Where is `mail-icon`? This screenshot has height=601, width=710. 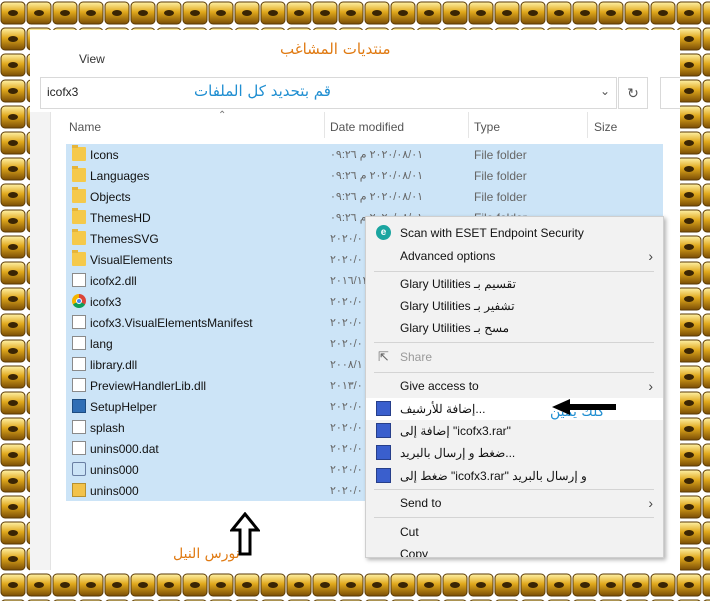
mail-icon is located at coordinates (79, 490).